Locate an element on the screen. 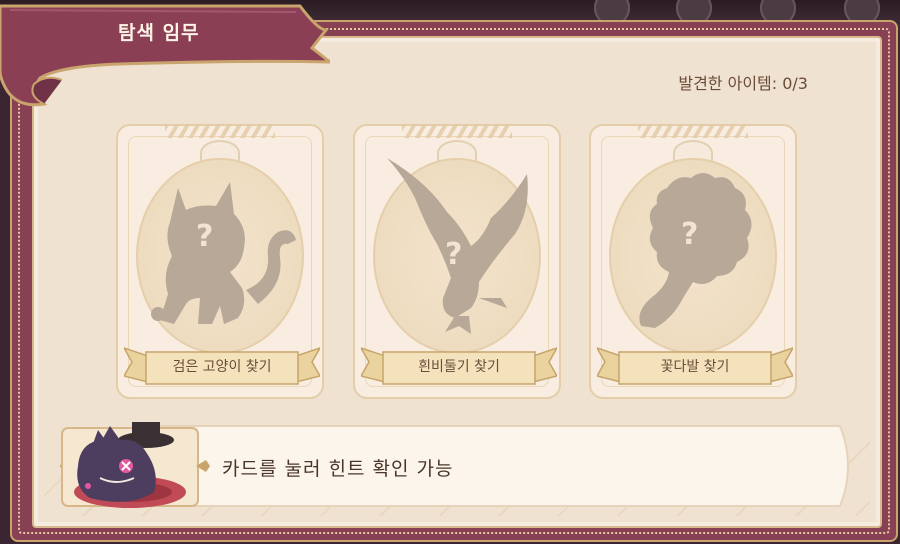  page-title: 탐색 임무 is located at coordinates (159, 33).